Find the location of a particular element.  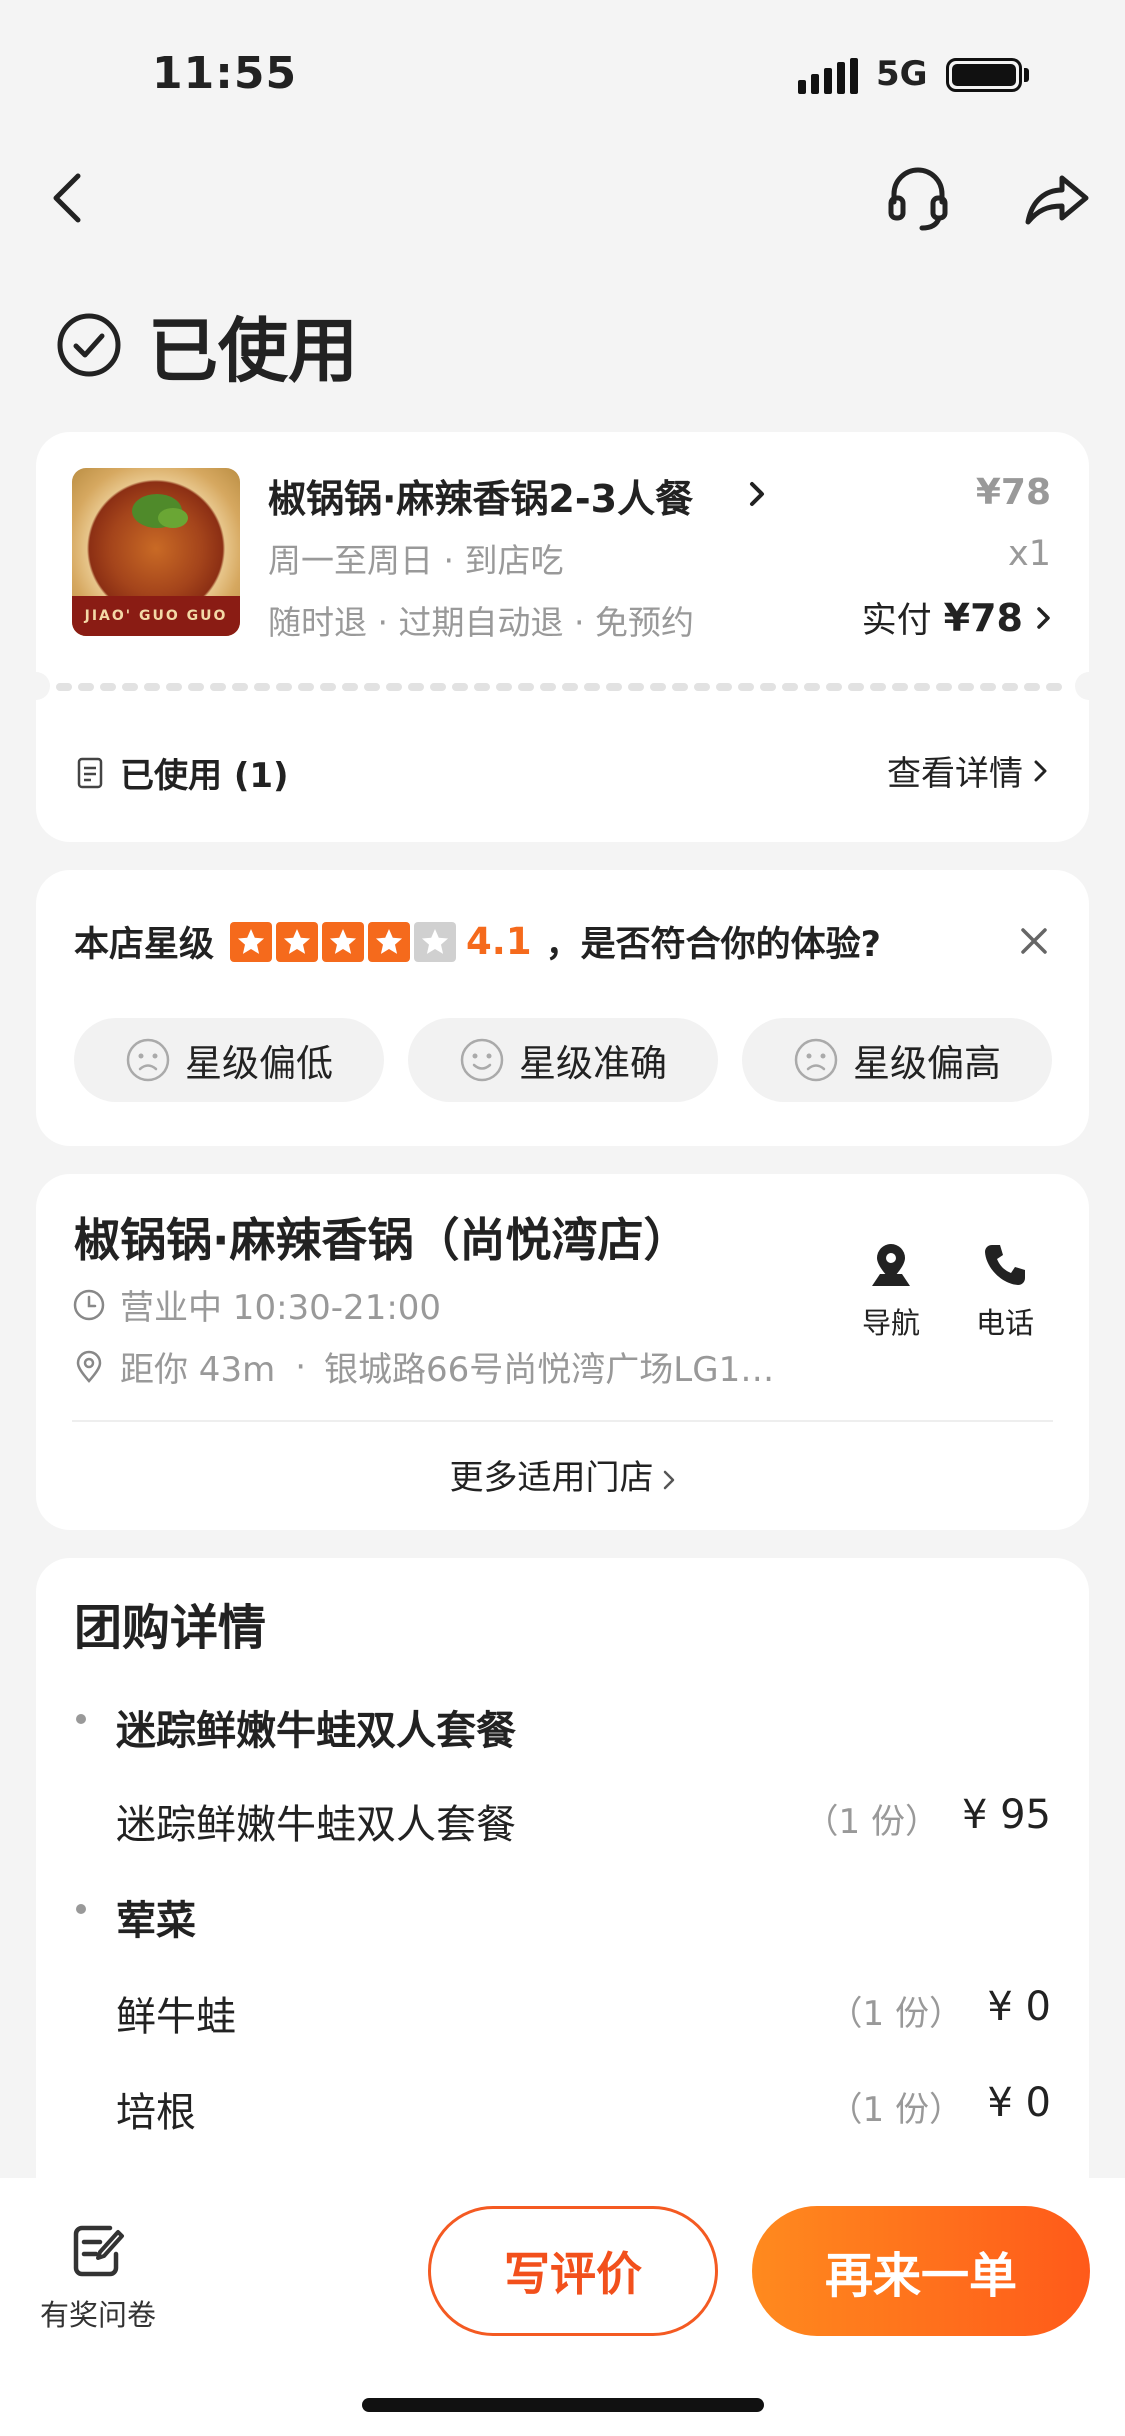

survey-edit-icon is located at coordinates (98, 2251).